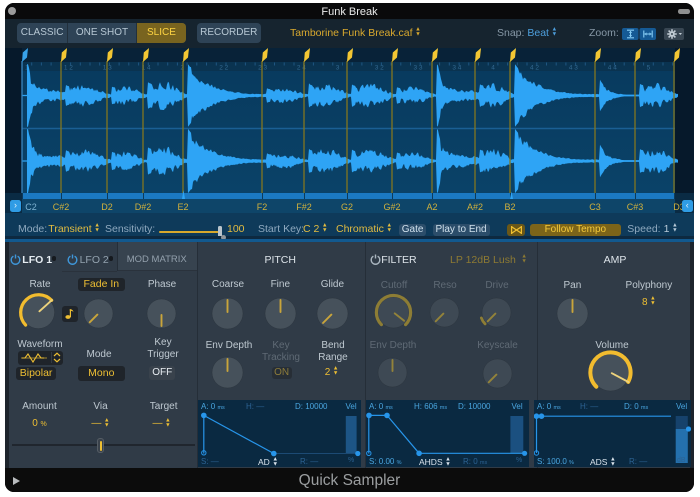 This screenshot has width=700, height=497. Describe the element at coordinates (418, 68) in the screenshot. I see `svg-text: 3 3` at that location.